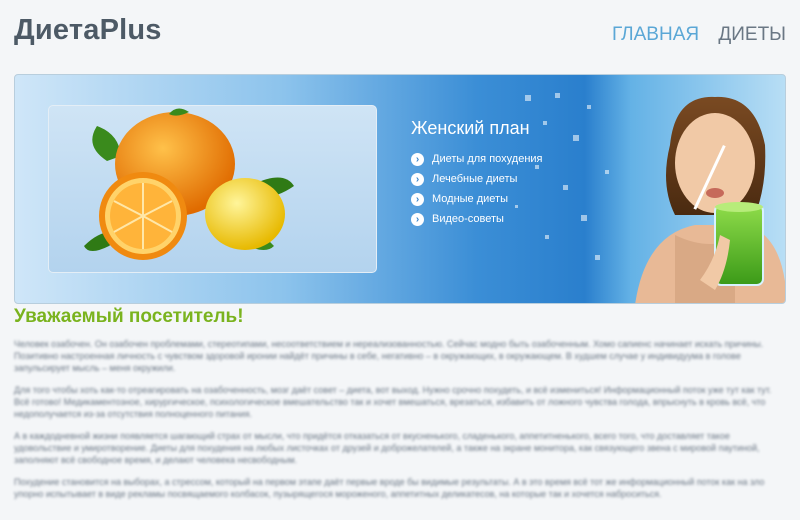 Image resolution: width=800 pixels, height=520 pixels. I want to click on page-heading: Уважаемый посетитель!, so click(129, 316).